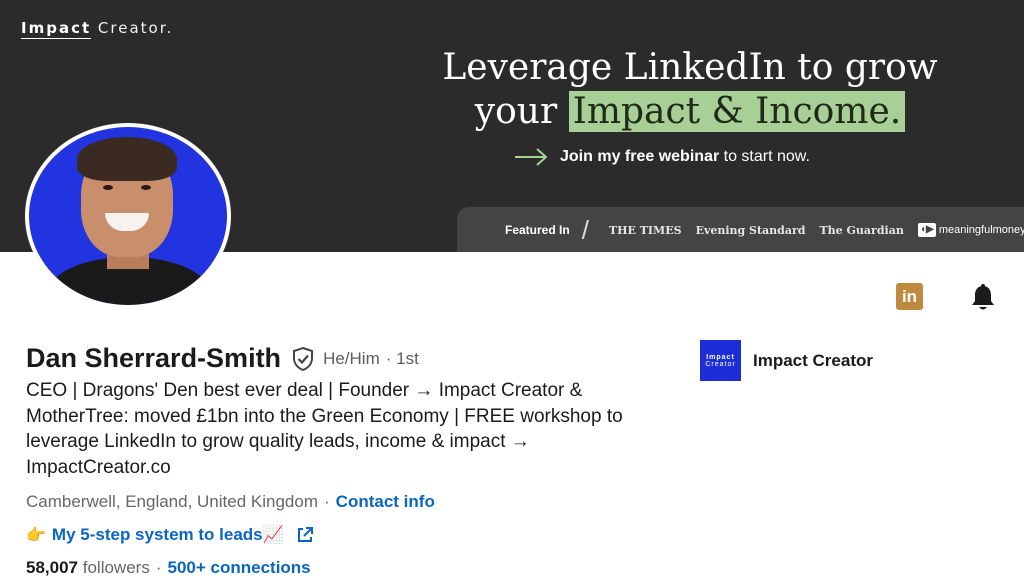 Image resolution: width=1024 pixels, height=585 pixels. What do you see at coordinates (909, 296) in the screenshot?
I see `linkedin-icon: in` at bounding box center [909, 296].